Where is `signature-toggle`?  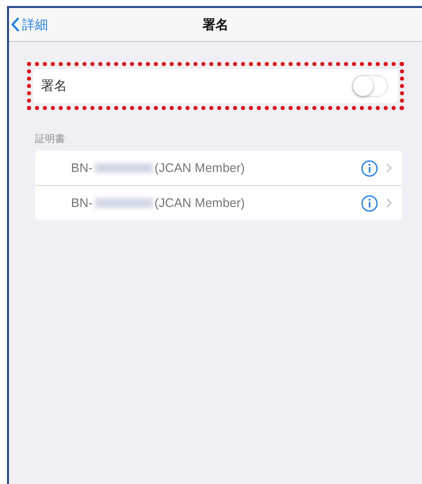 signature-toggle is located at coordinates (370, 86).